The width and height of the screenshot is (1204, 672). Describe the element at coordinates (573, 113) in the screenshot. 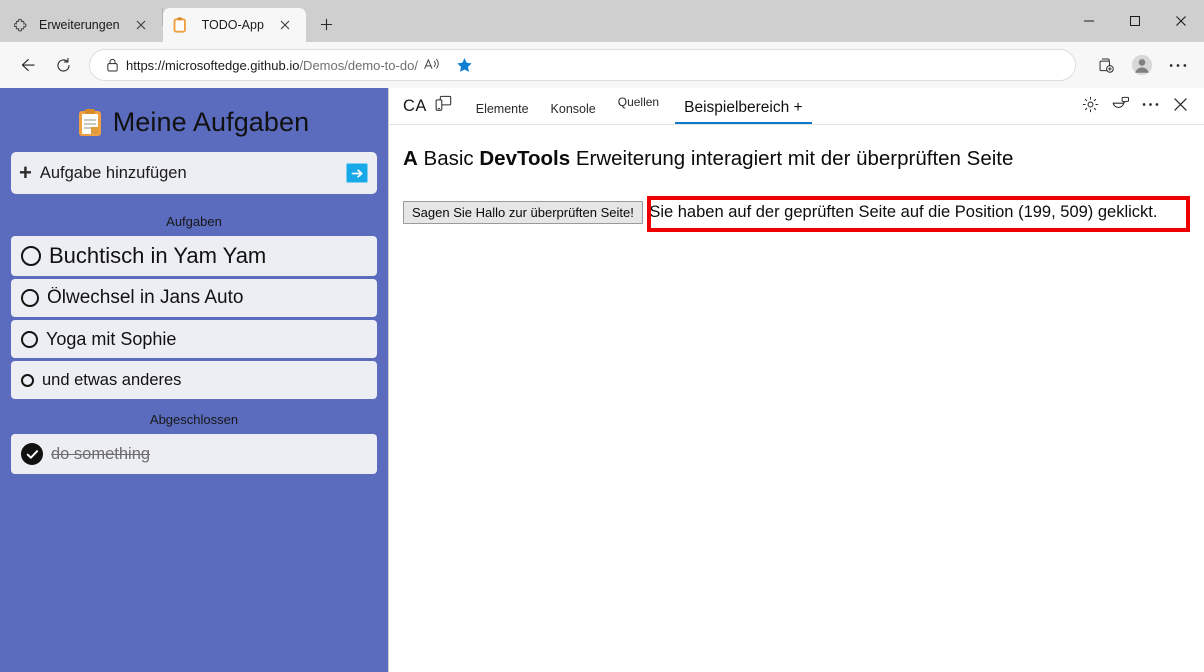

I see `devtools-tab-konsole: Konsole` at that location.